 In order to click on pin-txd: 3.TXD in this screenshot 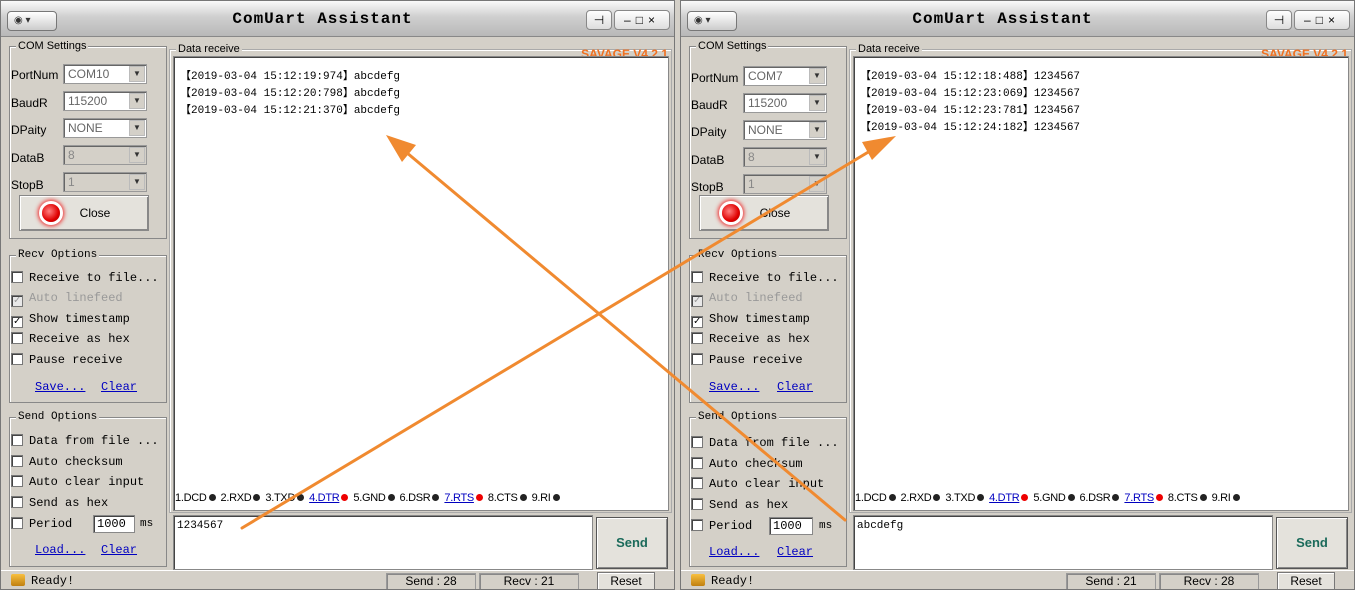, I will do `click(965, 500)`.